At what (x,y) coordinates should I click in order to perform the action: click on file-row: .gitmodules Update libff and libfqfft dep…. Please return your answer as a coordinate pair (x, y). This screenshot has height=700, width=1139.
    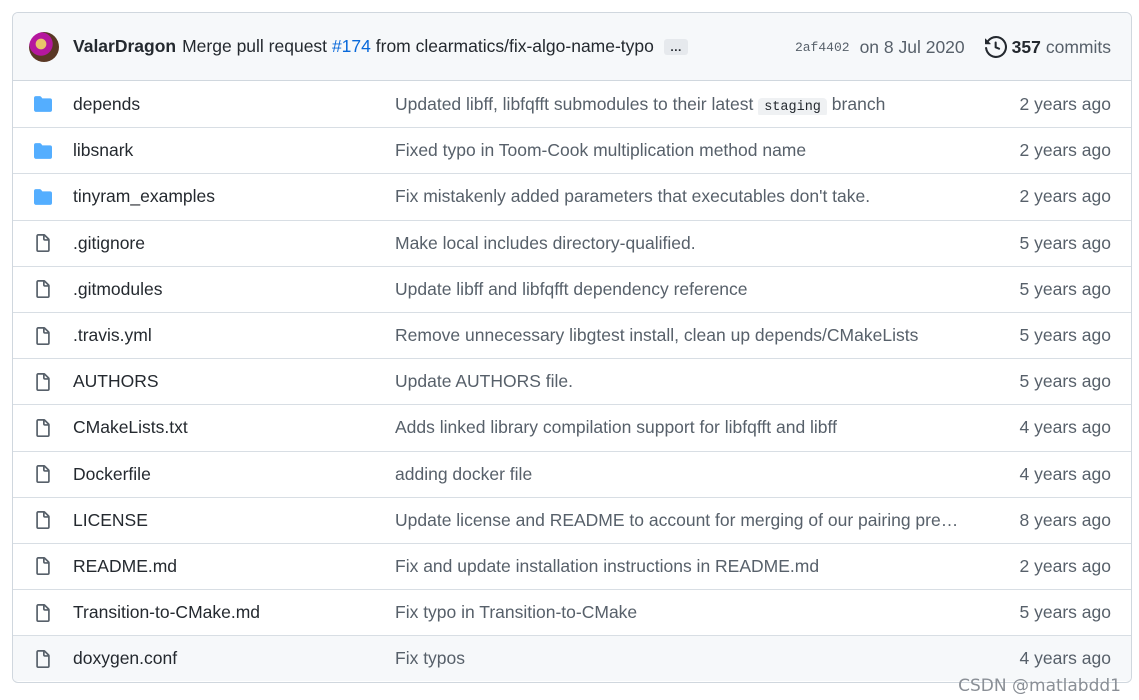
    Looking at the image, I should click on (572, 288).